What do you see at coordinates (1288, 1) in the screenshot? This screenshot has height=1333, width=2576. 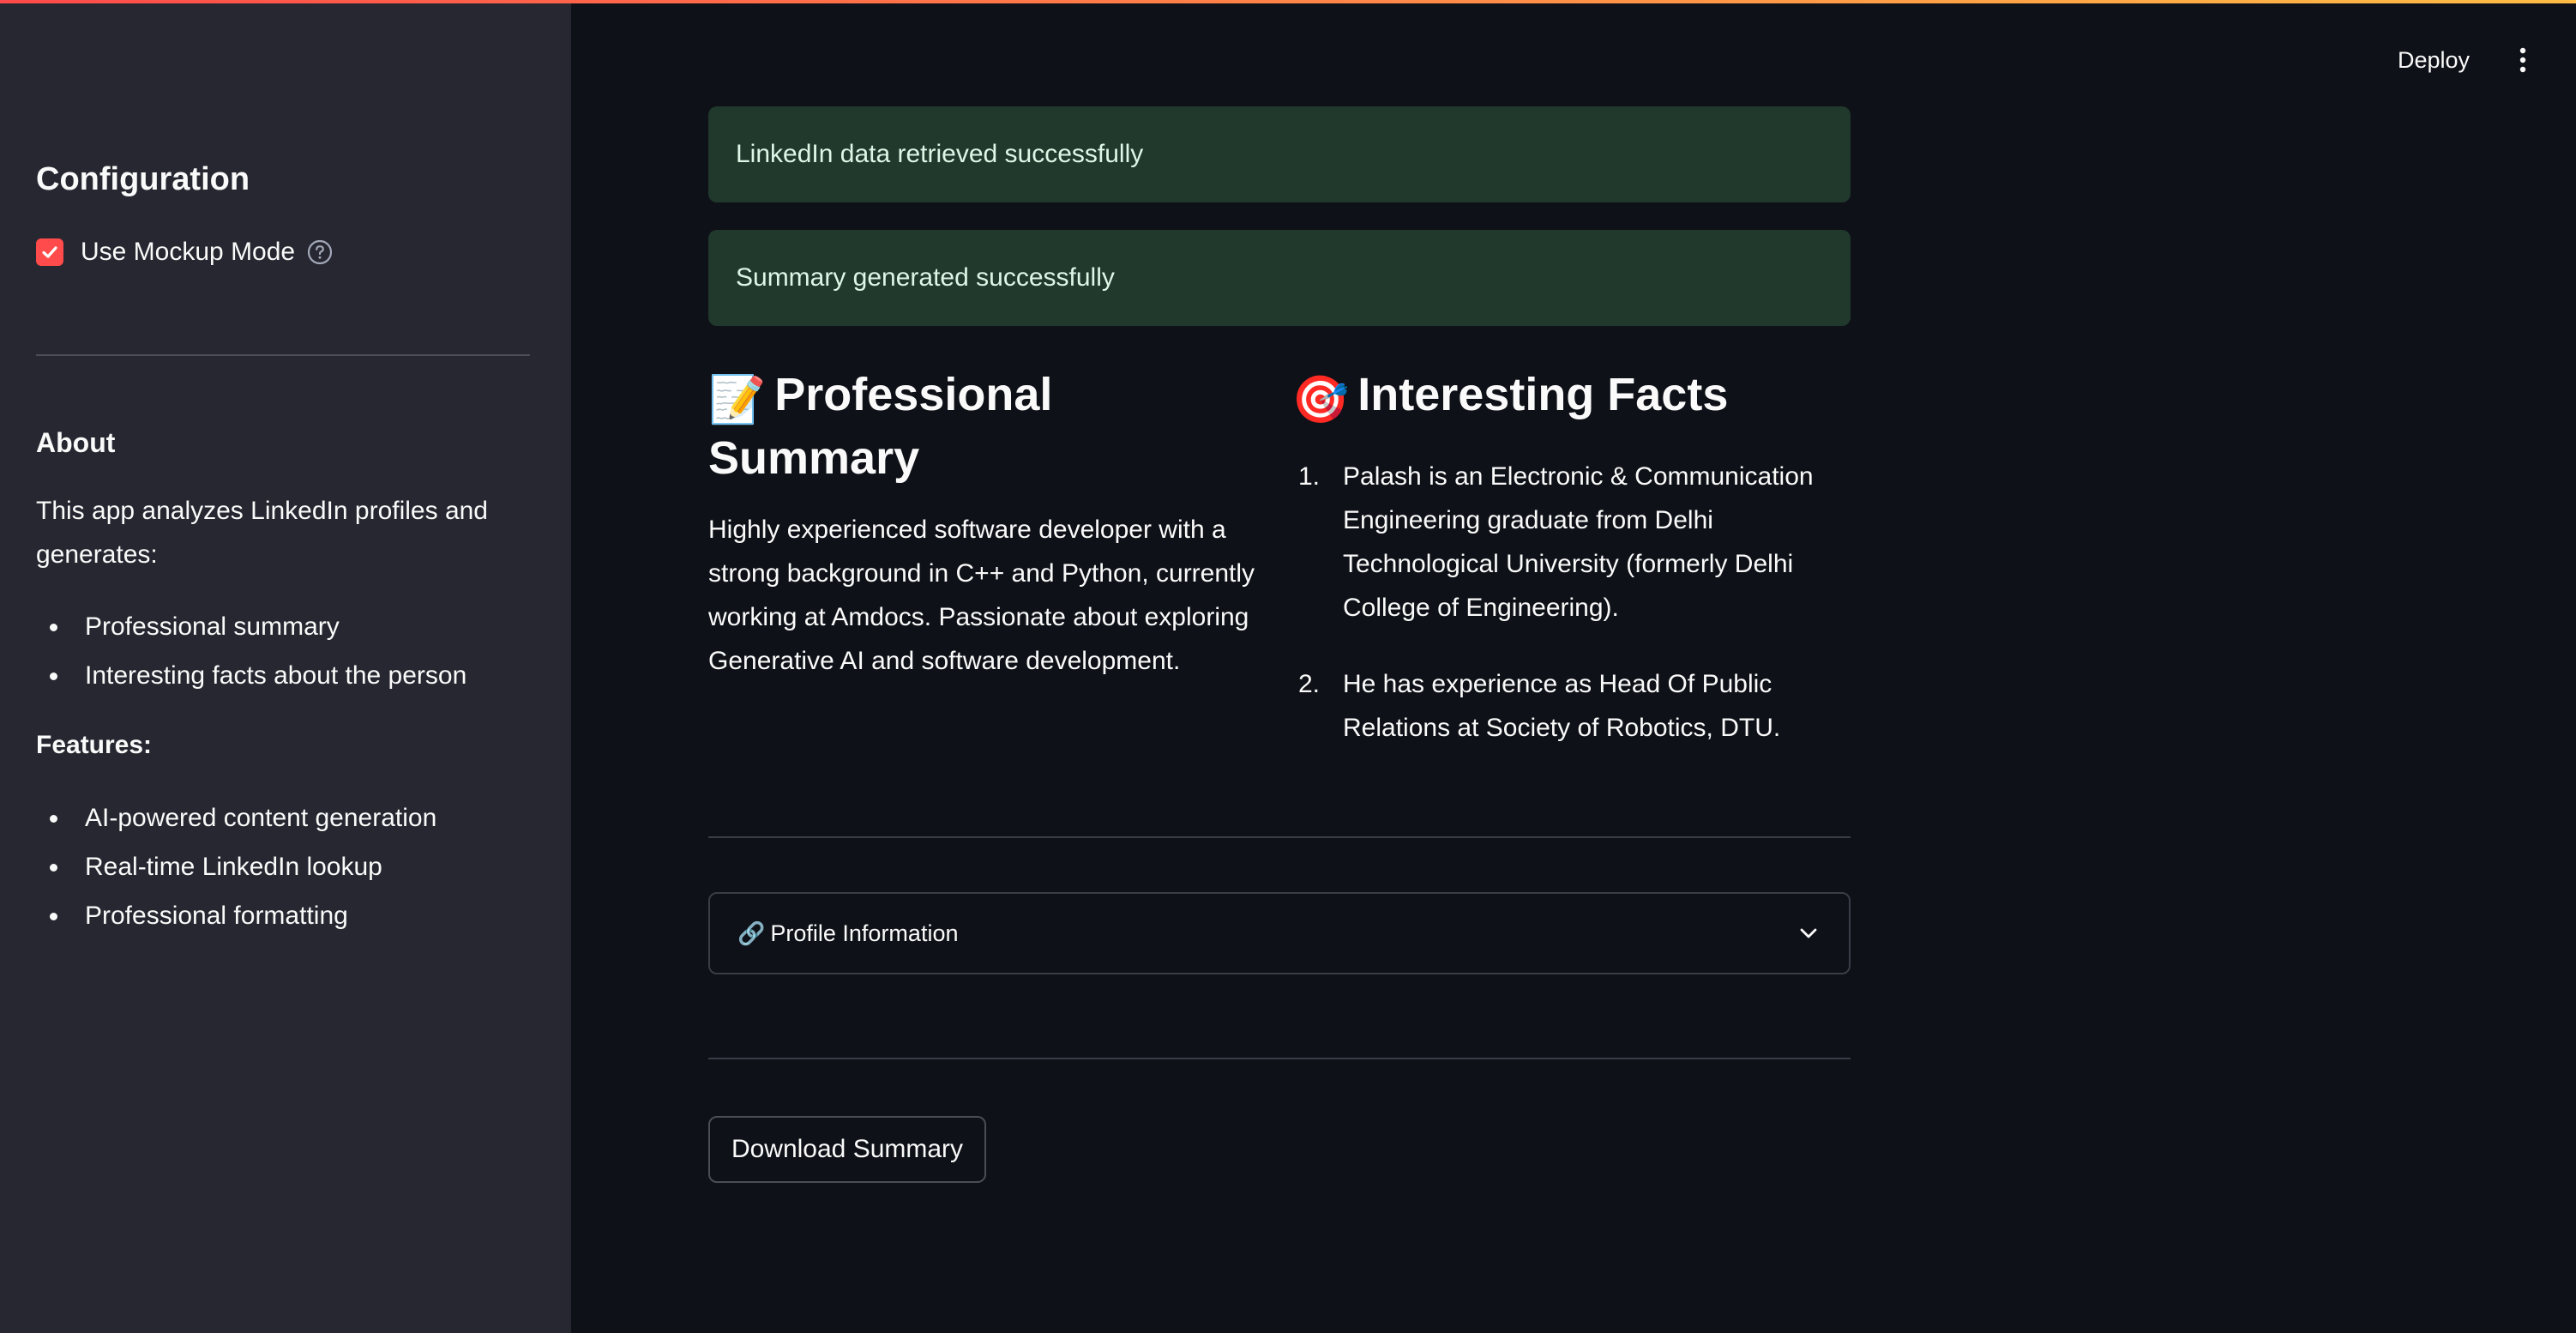 I see `header-accent-bar` at bounding box center [1288, 1].